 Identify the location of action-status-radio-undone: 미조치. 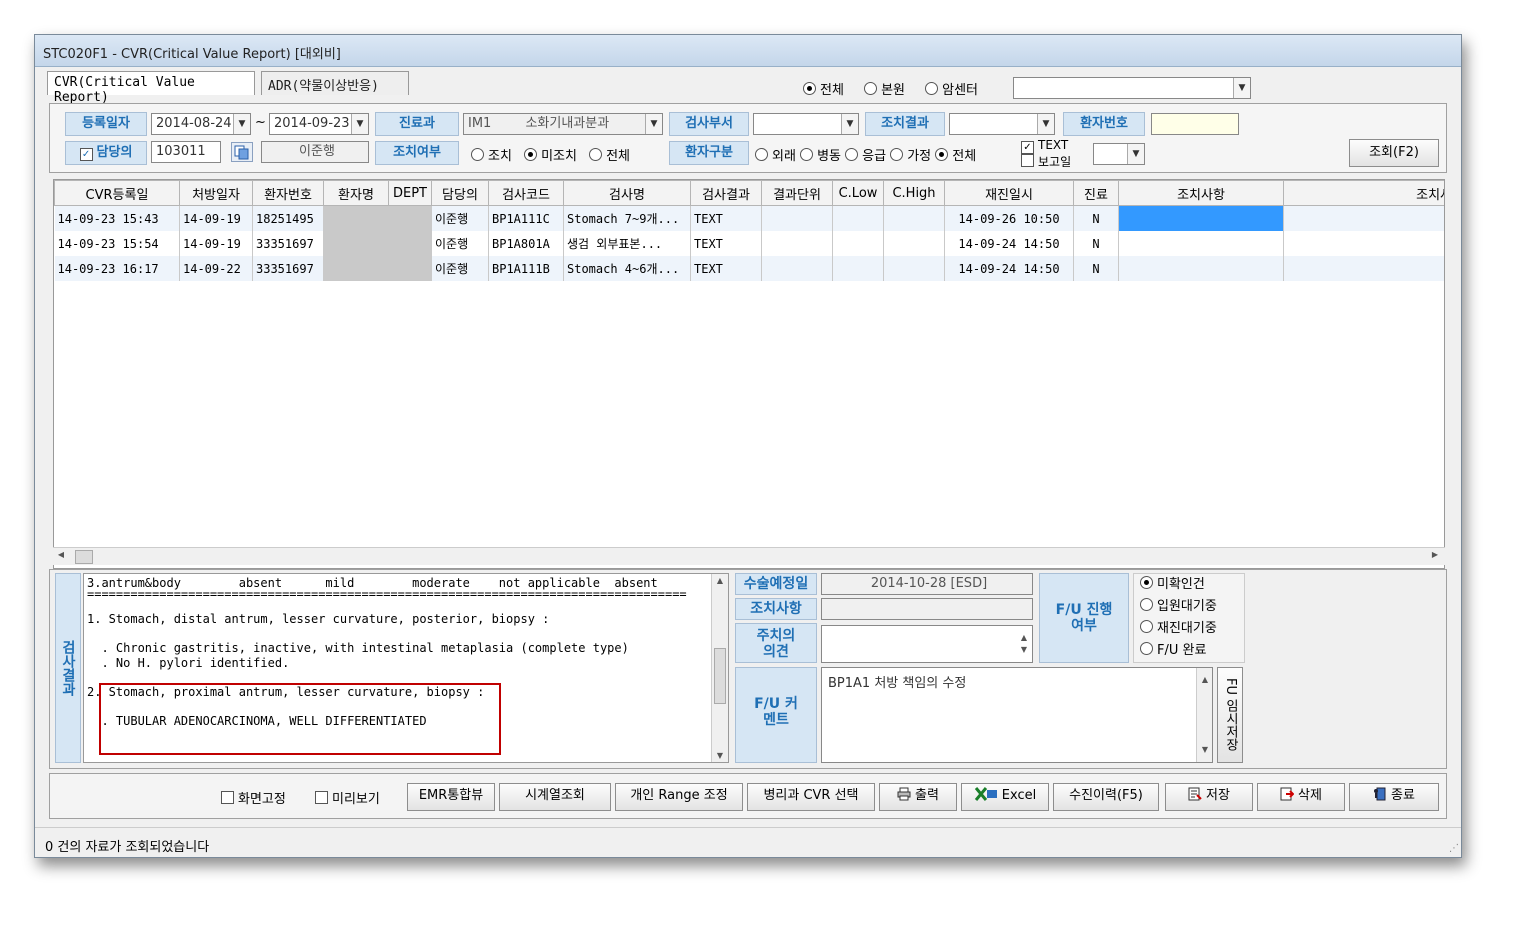
(550, 156).